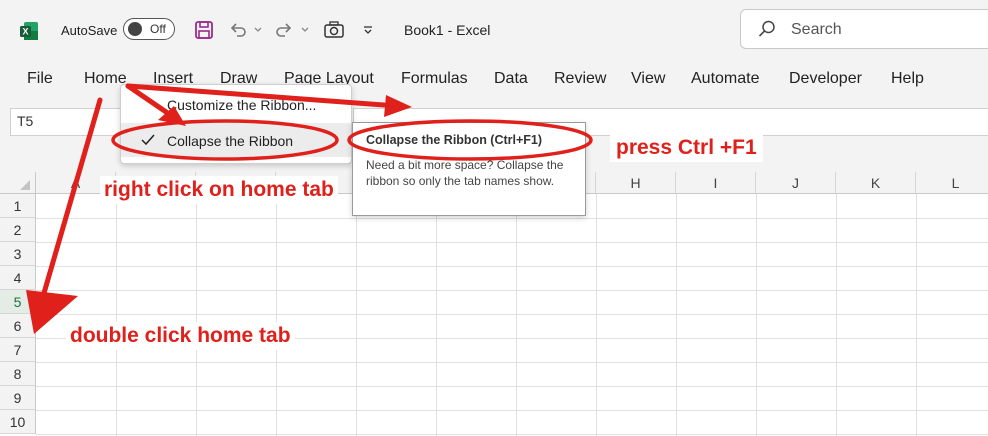  What do you see at coordinates (398, 106) in the screenshot?
I see `arrowhead-tooltip` at bounding box center [398, 106].